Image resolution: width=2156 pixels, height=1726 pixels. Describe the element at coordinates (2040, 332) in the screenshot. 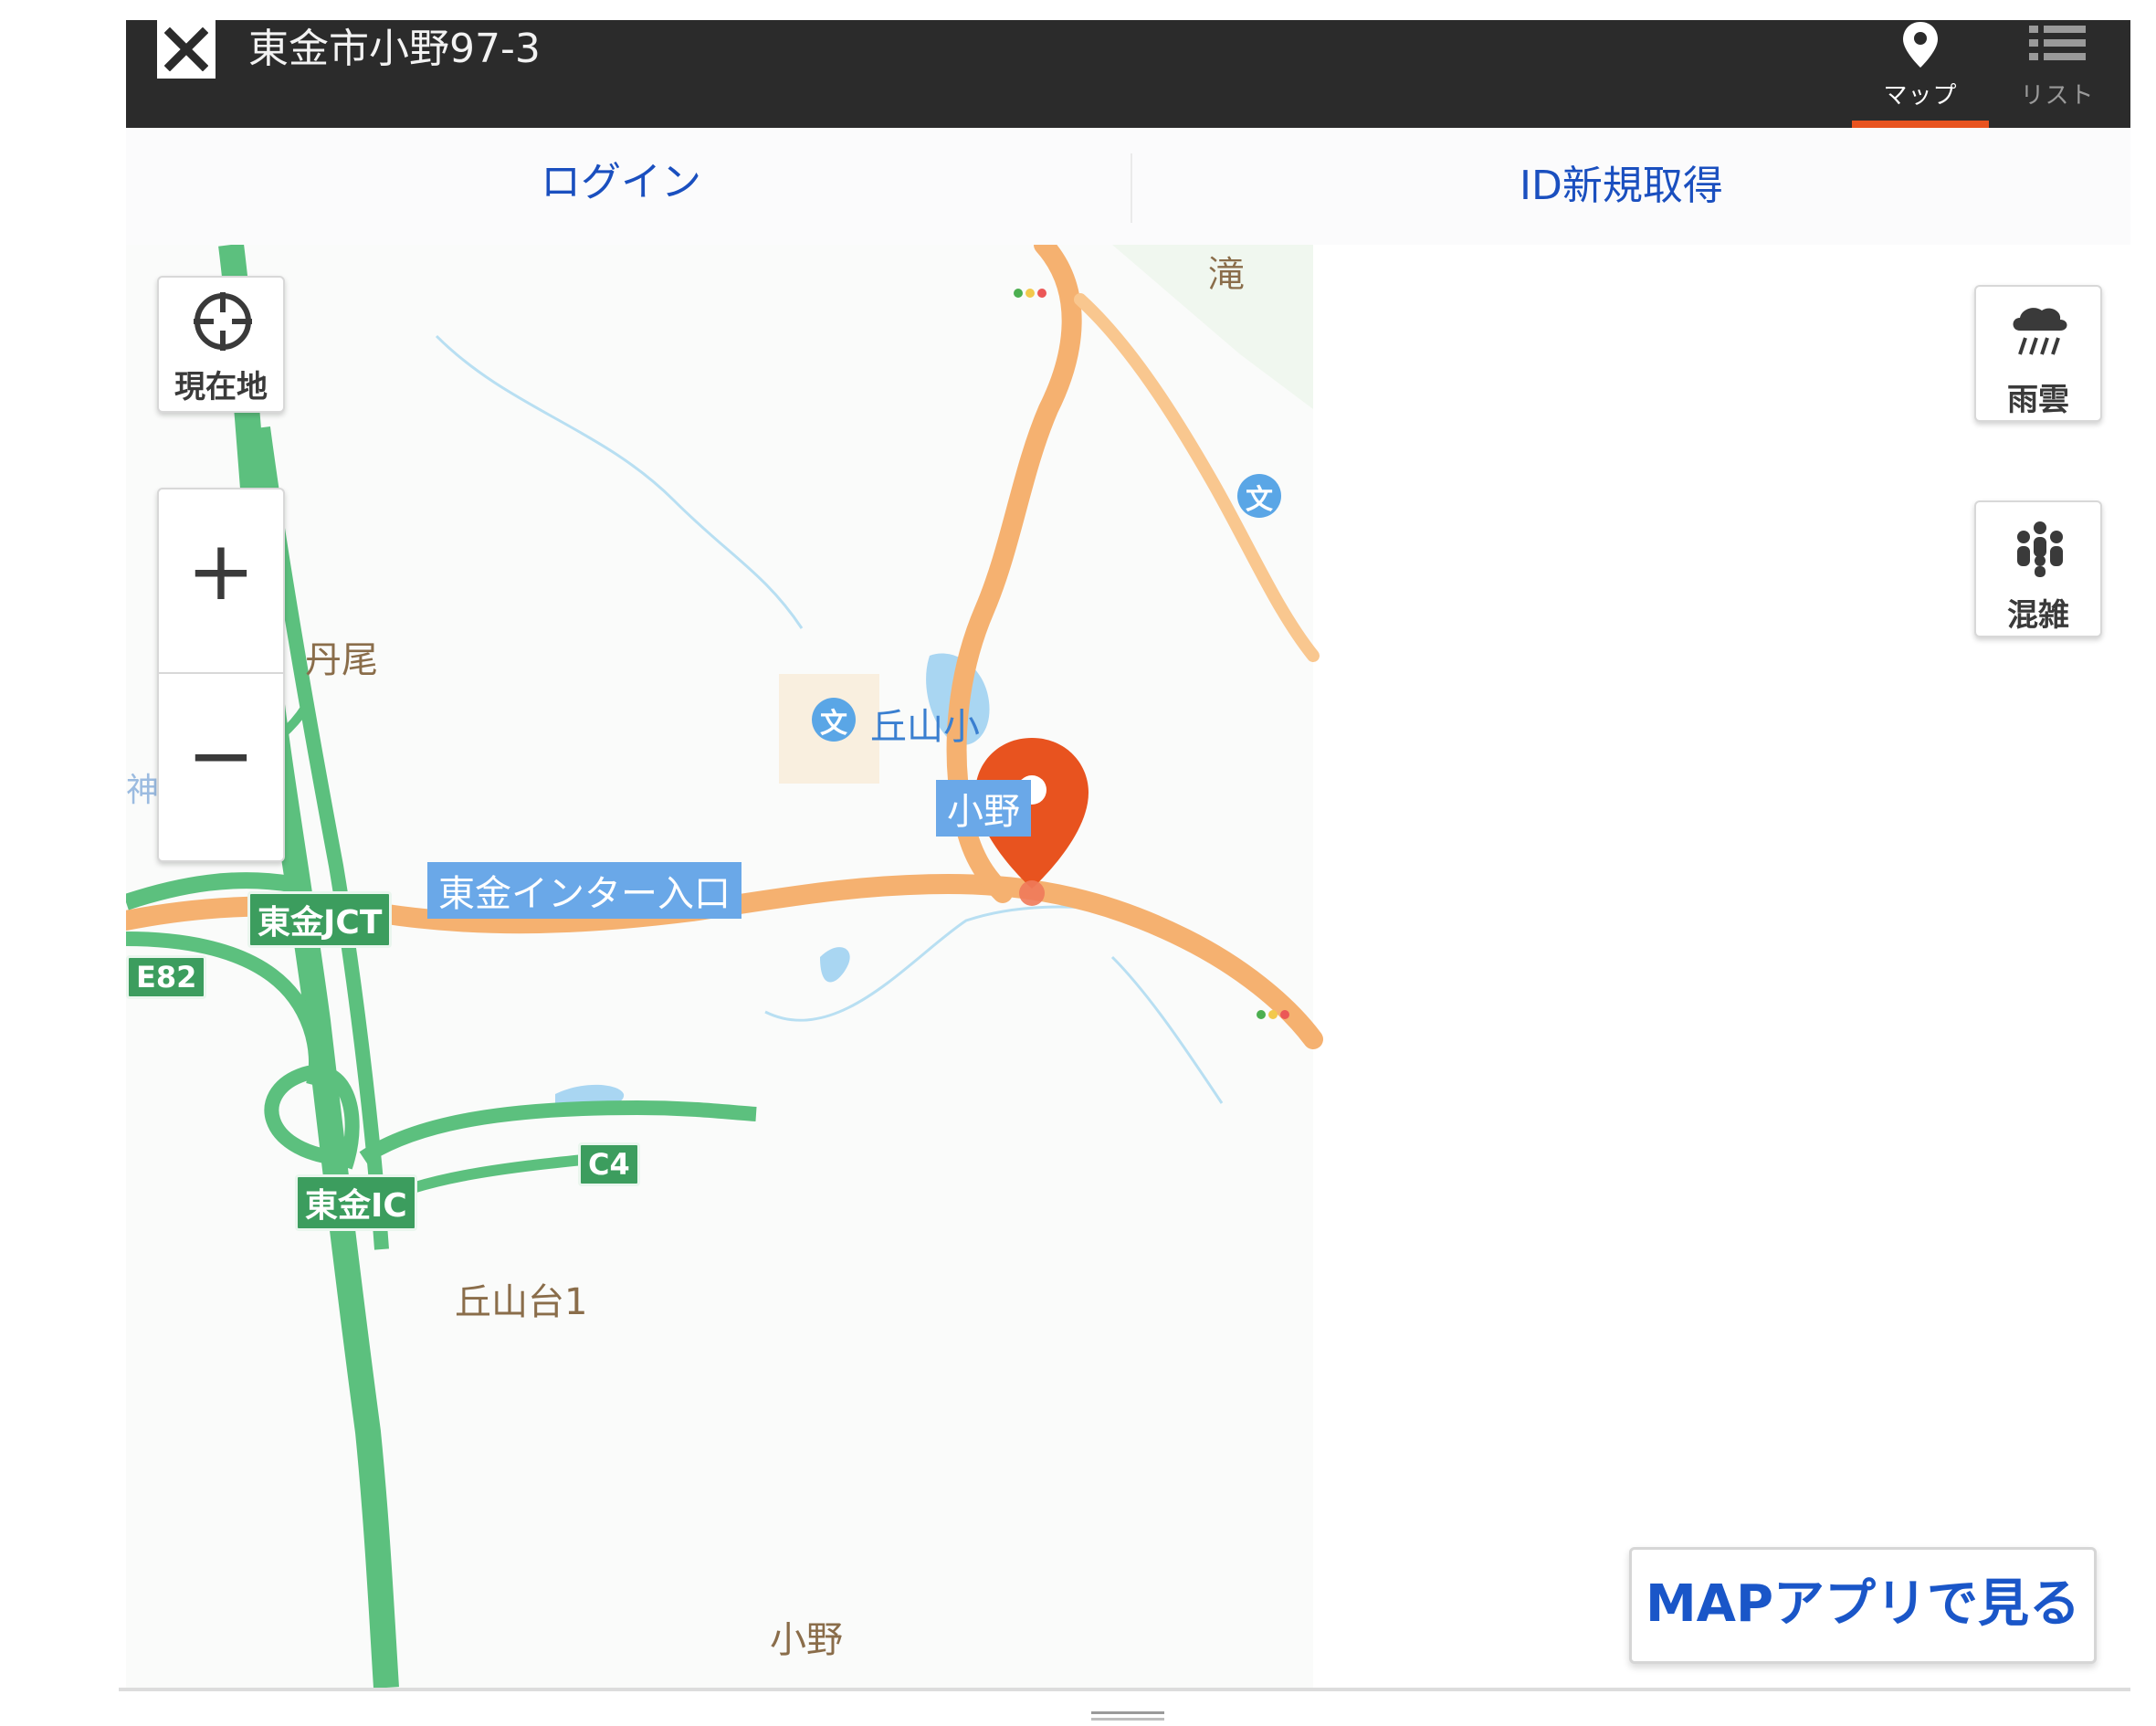

I see `rain-cloud-icon` at that location.